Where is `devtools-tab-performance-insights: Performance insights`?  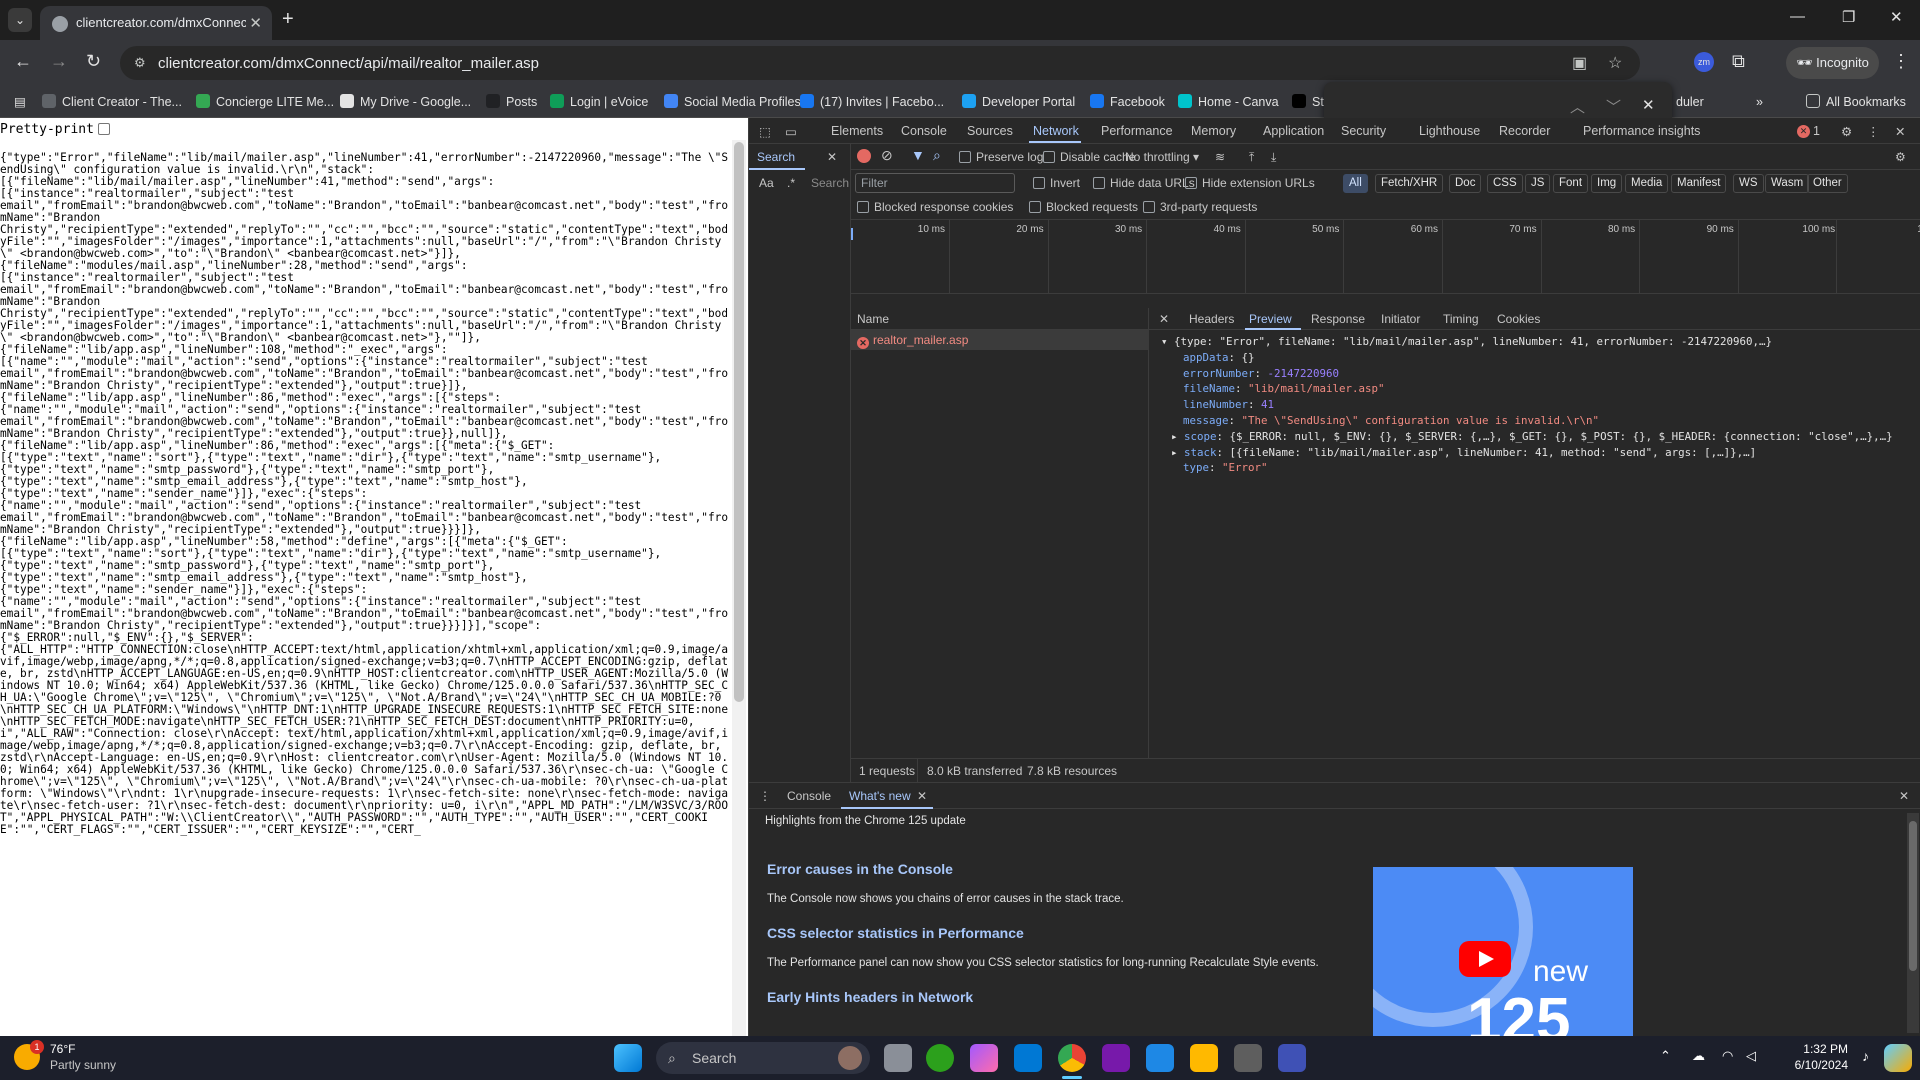
devtools-tab-performance-insights: Performance insights is located at coordinates (1641, 131).